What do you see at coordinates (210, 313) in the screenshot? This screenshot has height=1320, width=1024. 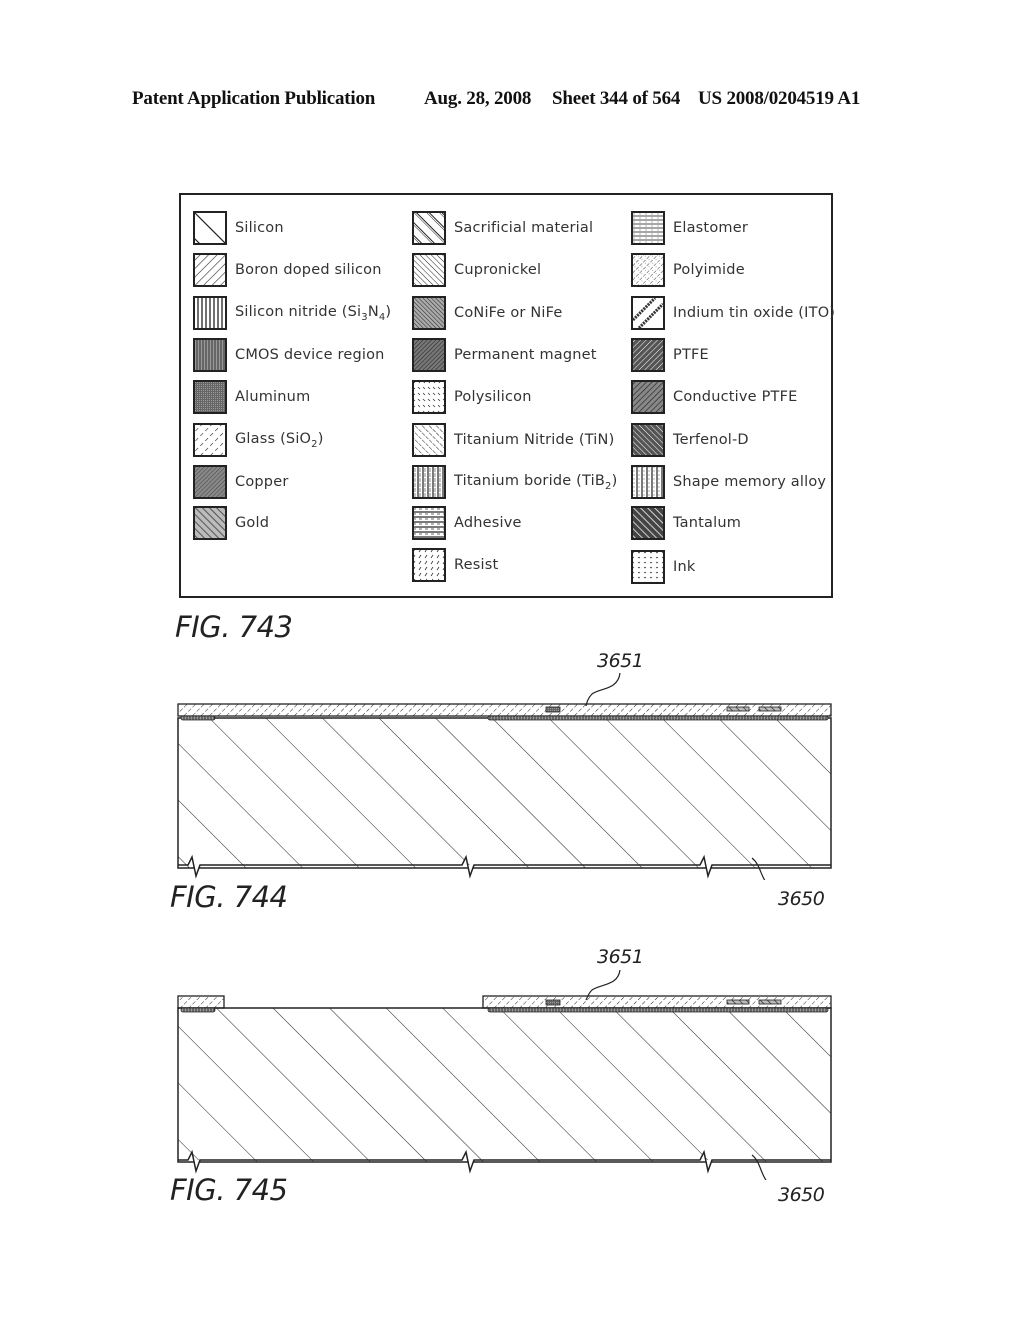 I see `nitride-swatch-icon` at bounding box center [210, 313].